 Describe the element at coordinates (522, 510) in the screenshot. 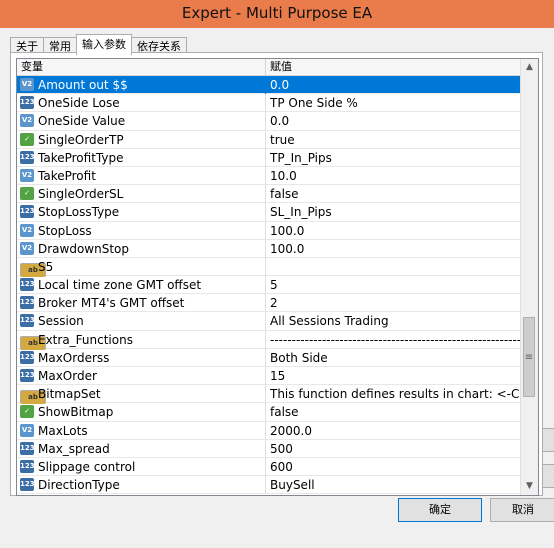

I see `cancel-button: 取消` at that location.